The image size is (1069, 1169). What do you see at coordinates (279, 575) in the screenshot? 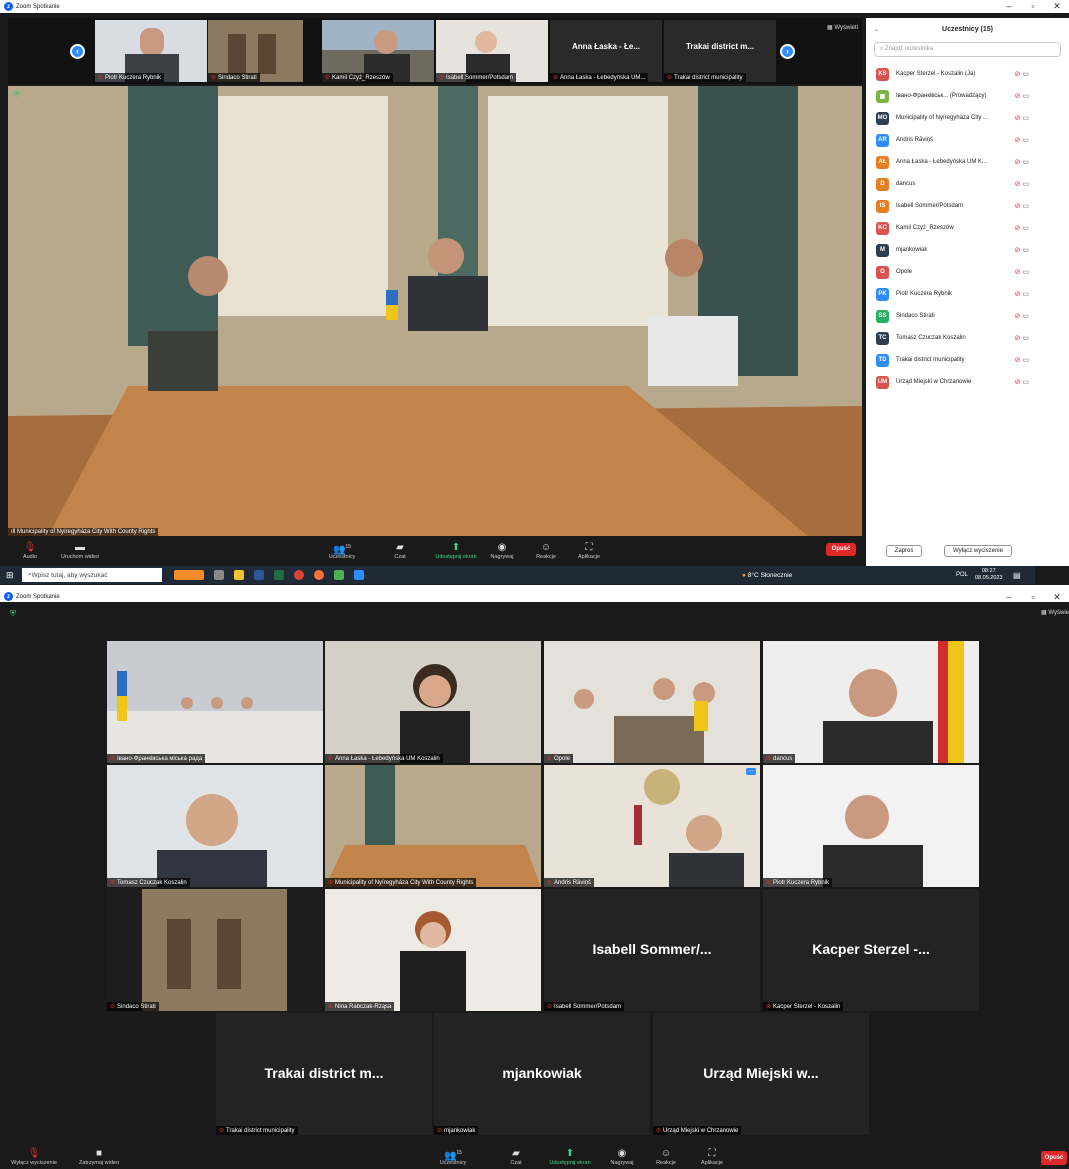
I see `excel-icon` at bounding box center [279, 575].